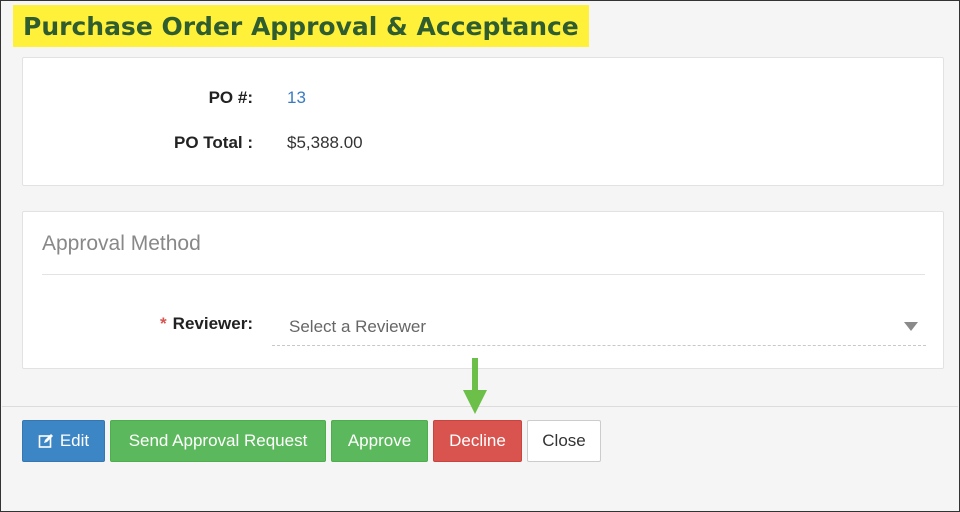 The width and height of the screenshot is (960, 512). Describe the element at coordinates (163, 323) in the screenshot. I see `required-marker: *` at that location.